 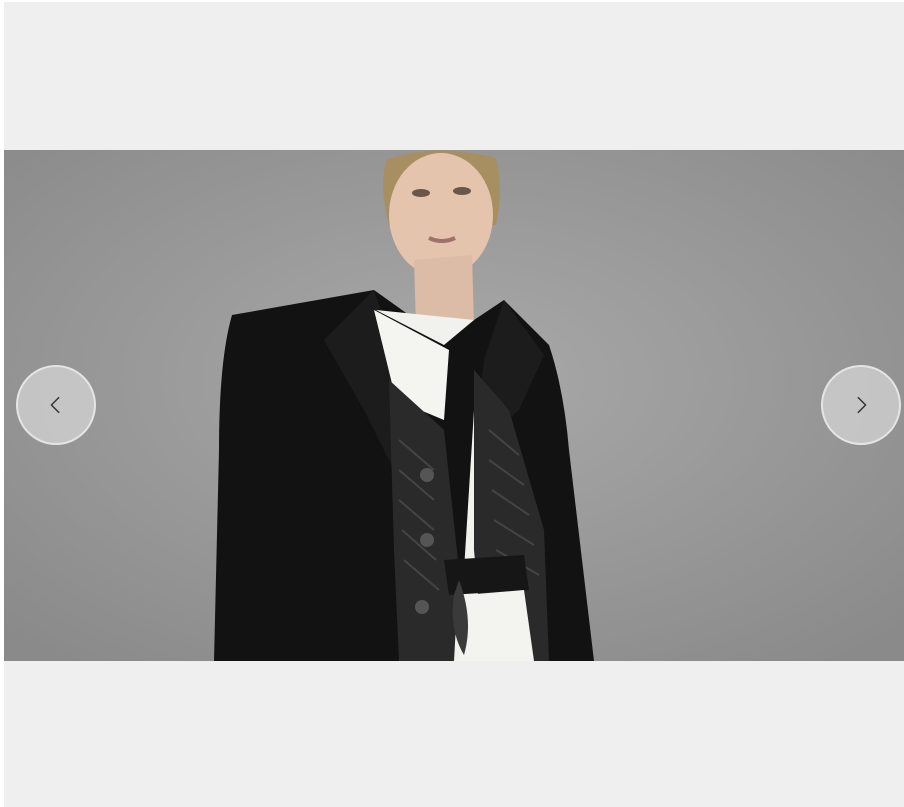 I want to click on carousel-prev-button, so click(x=56, y=405).